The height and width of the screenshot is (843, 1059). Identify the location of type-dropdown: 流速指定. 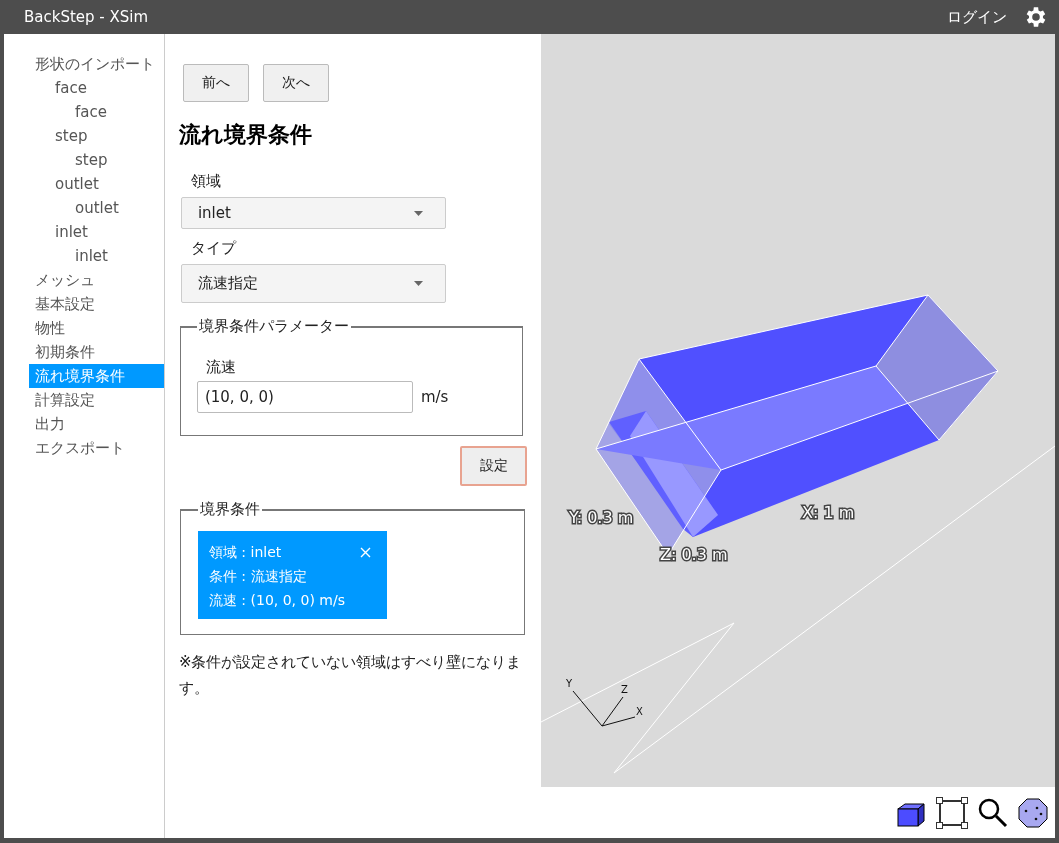
(313, 283).